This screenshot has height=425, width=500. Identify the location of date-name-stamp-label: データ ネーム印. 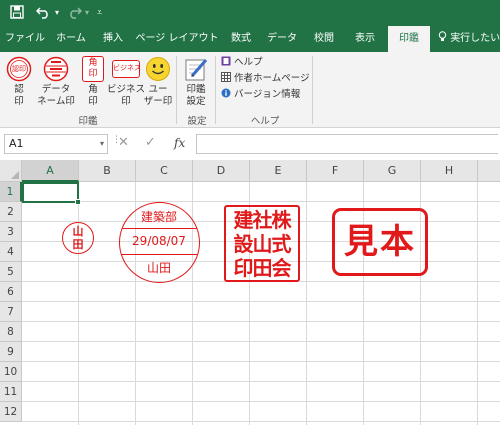
(56, 95).